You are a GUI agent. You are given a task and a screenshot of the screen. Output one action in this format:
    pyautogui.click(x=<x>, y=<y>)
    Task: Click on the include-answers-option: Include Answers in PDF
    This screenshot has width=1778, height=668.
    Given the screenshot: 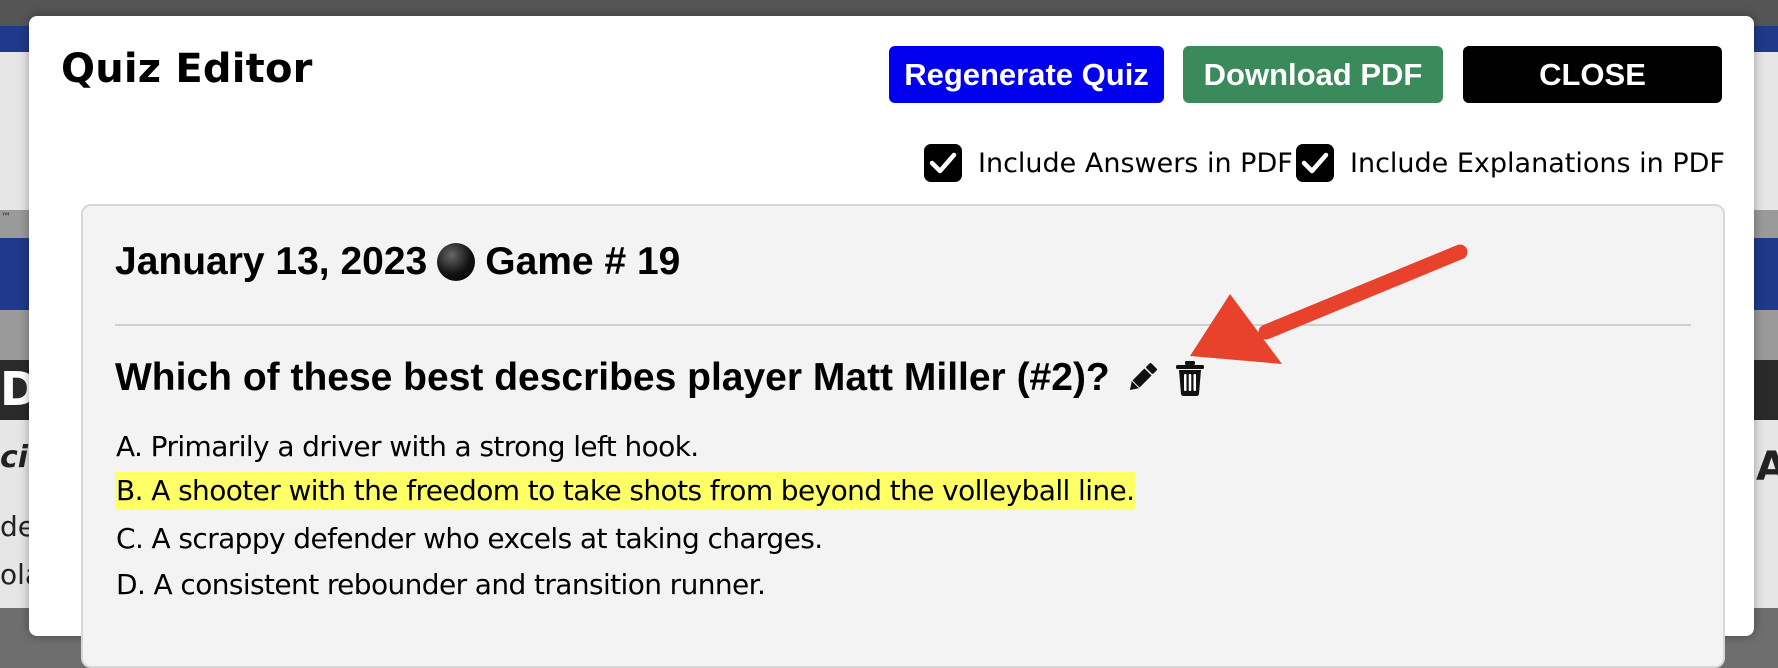 What is the action you would take?
    pyautogui.click(x=1108, y=163)
    